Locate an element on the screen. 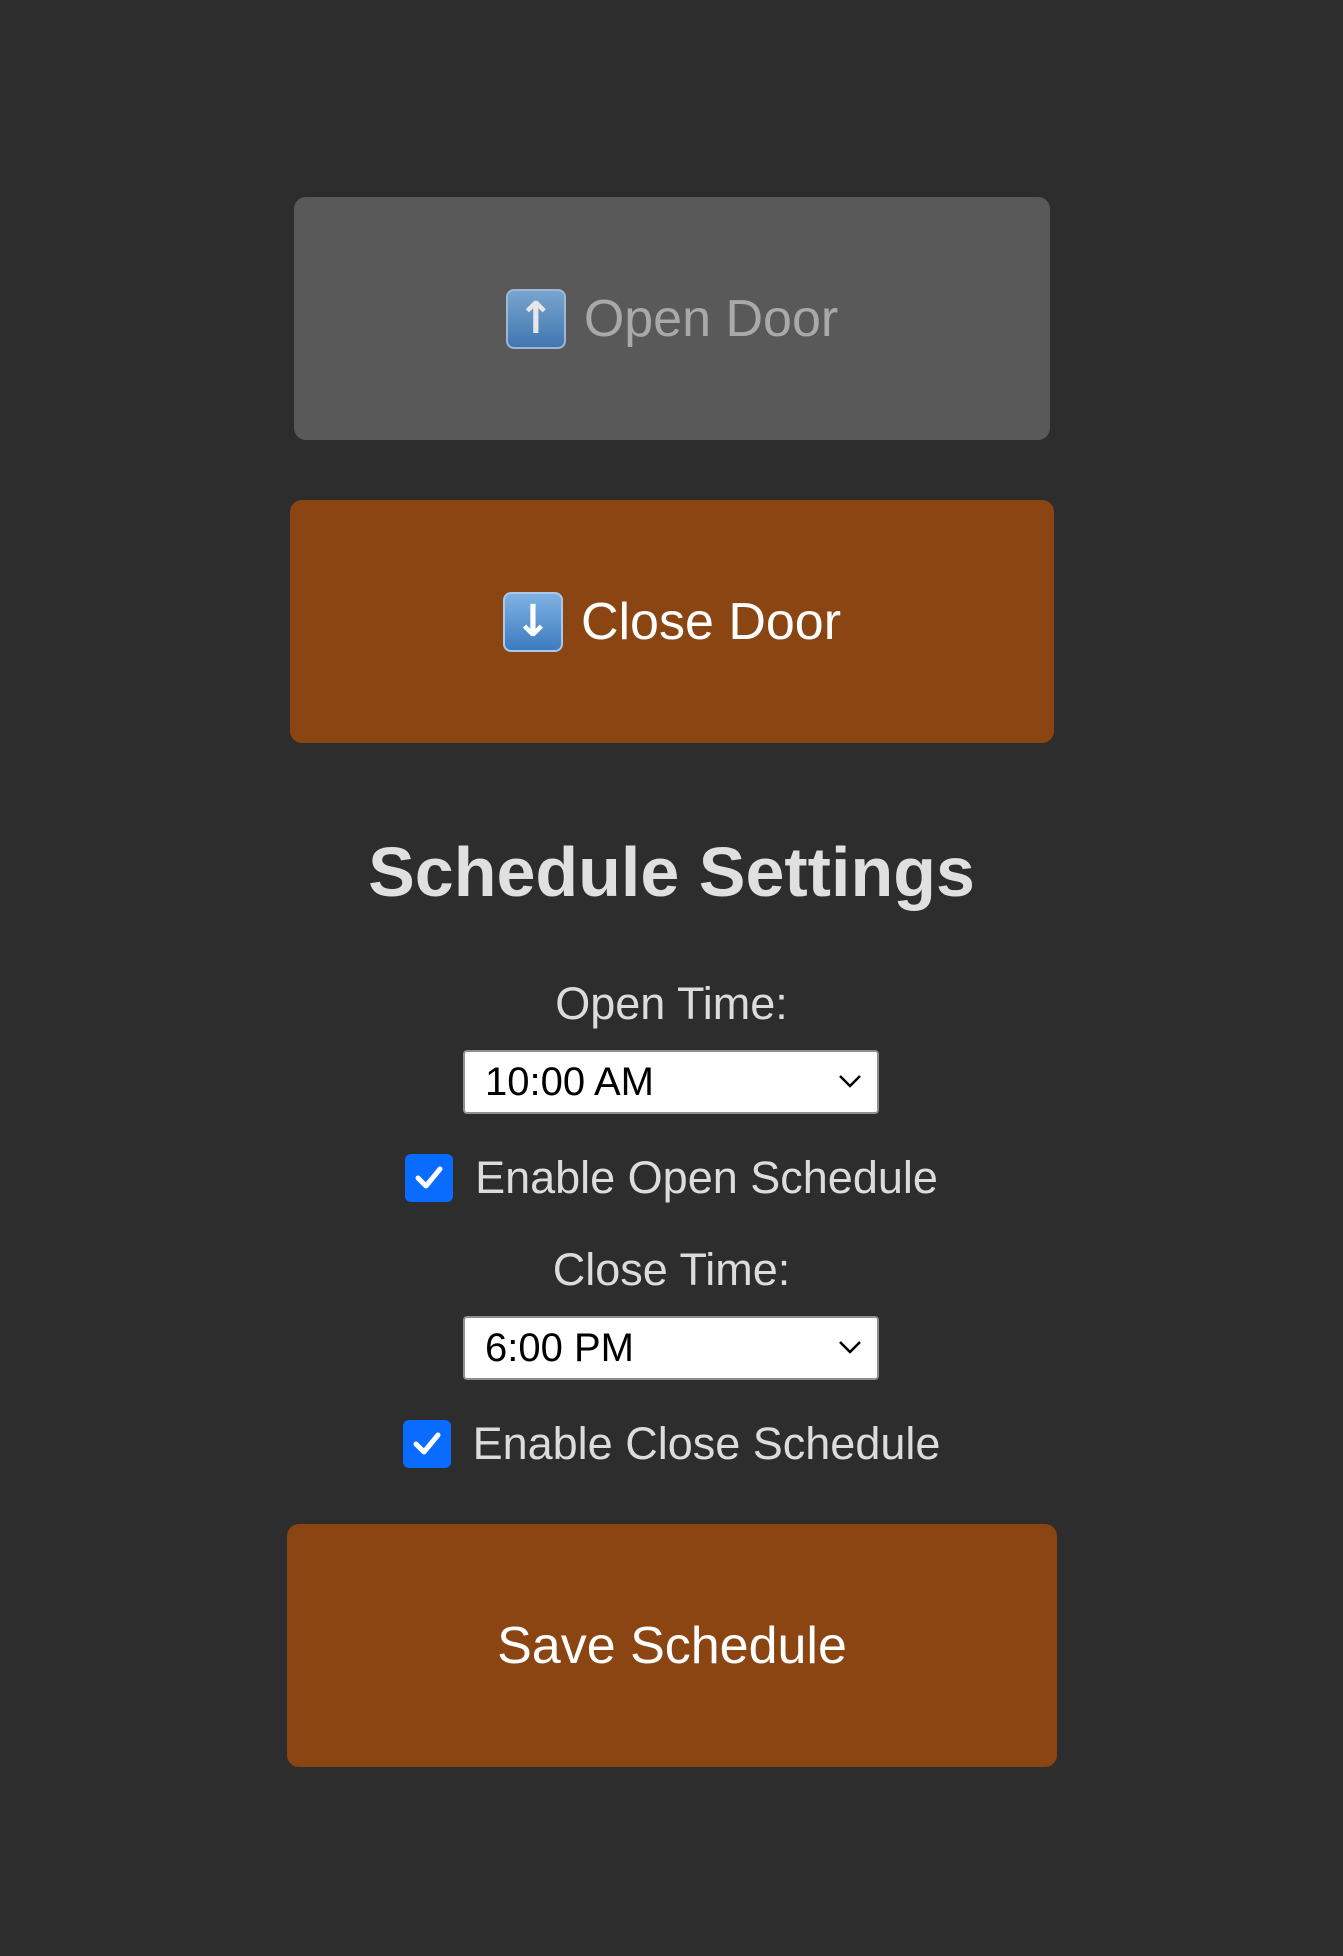  up-arrow-icon: ↑ is located at coordinates (535, 318).